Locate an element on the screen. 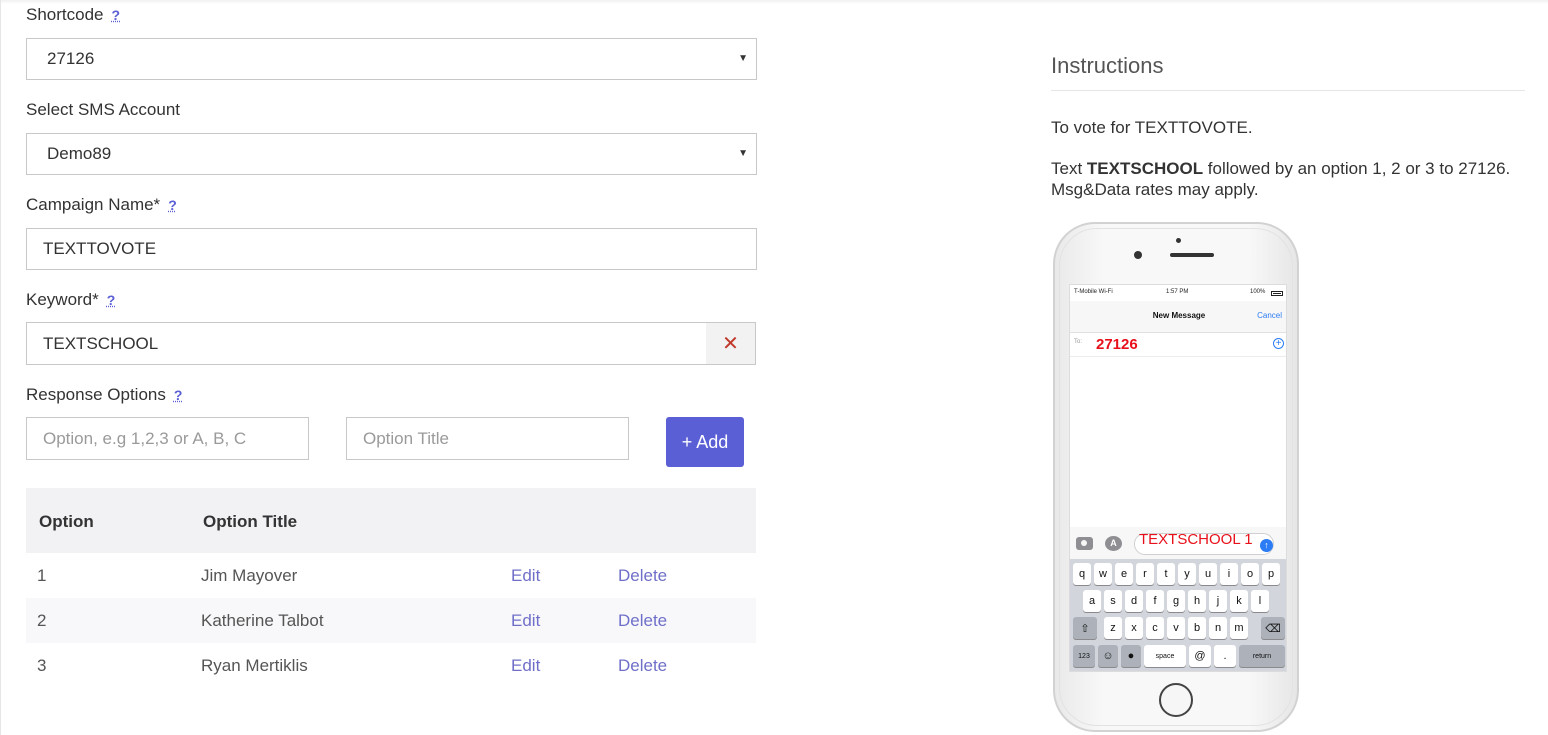  shortcode-value: 27126 is located at coordinates (71, 58).